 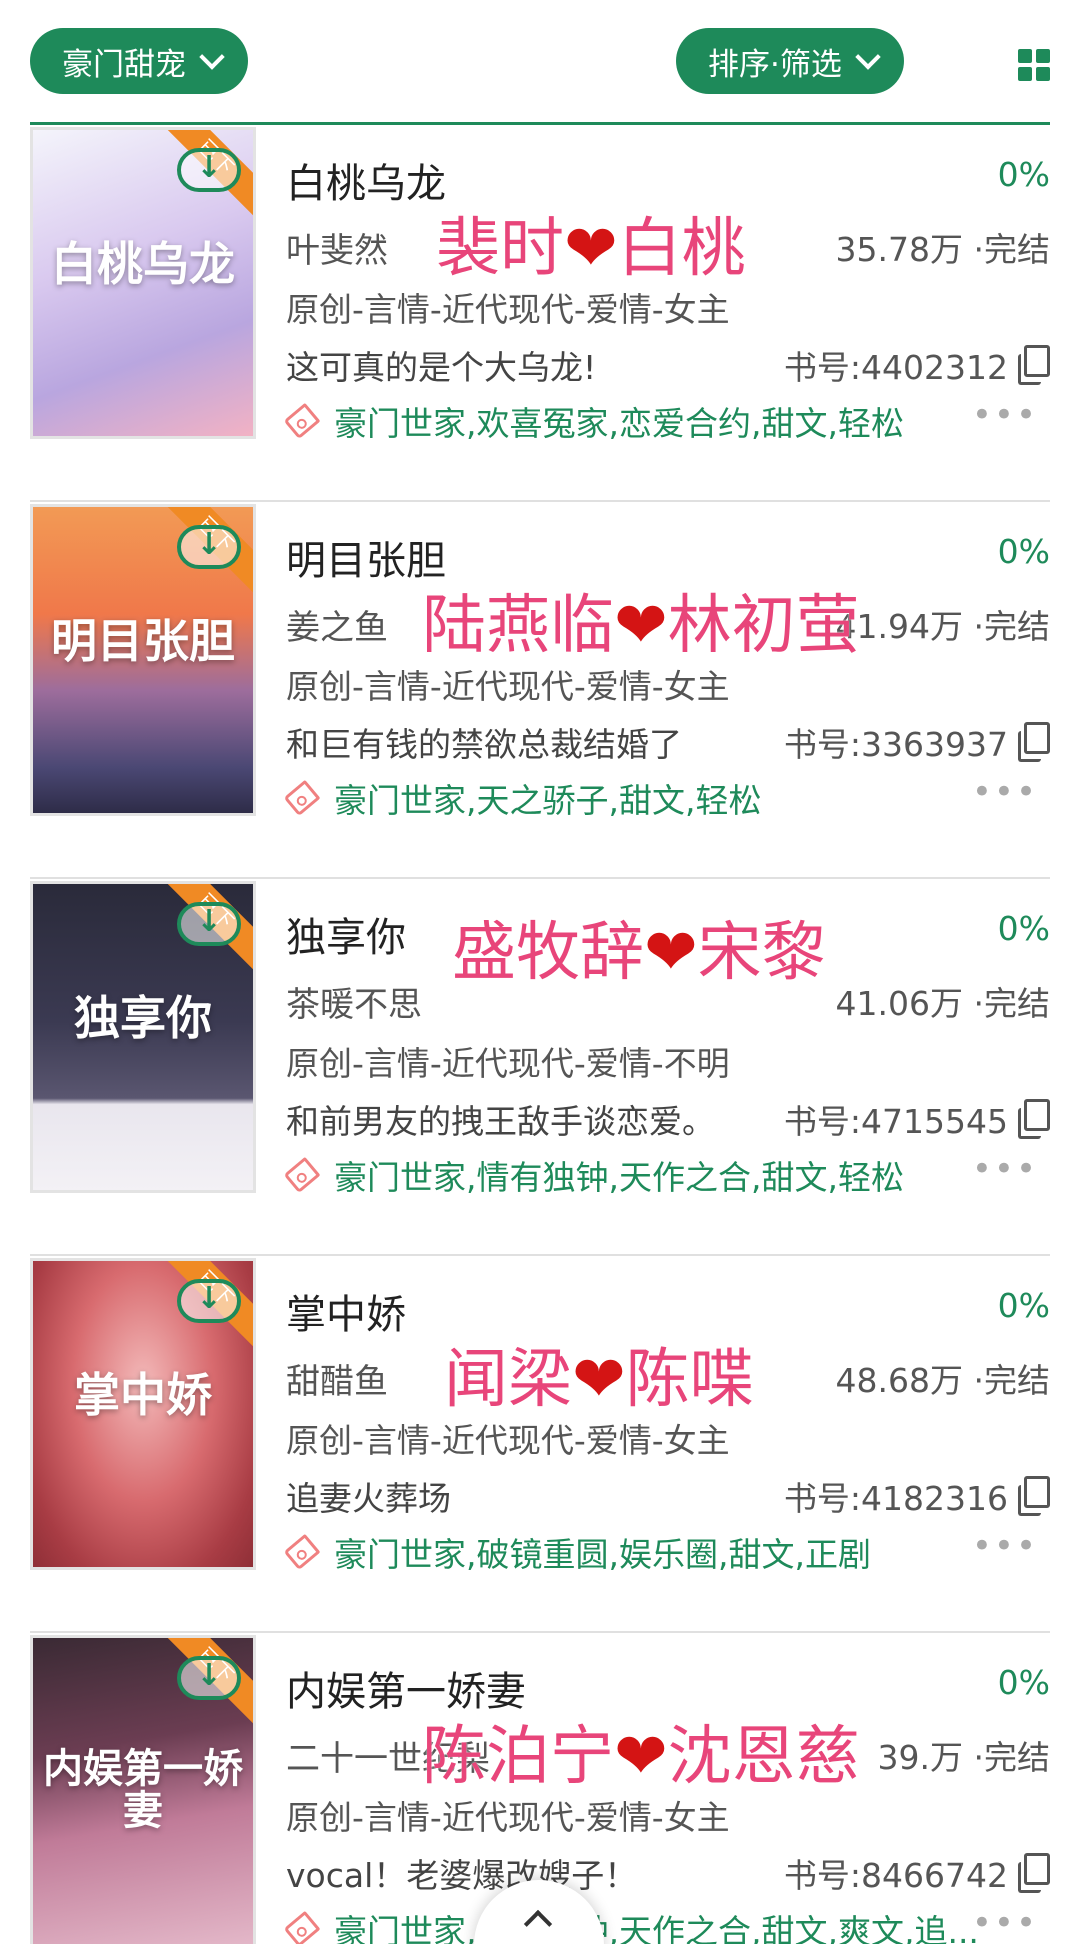 What do you see at coordinates (548, 800) in the screenshot?
I see `book-tags: 豪门世家,天之骄子,甜文,轻松` at bounding box center [548, 800].